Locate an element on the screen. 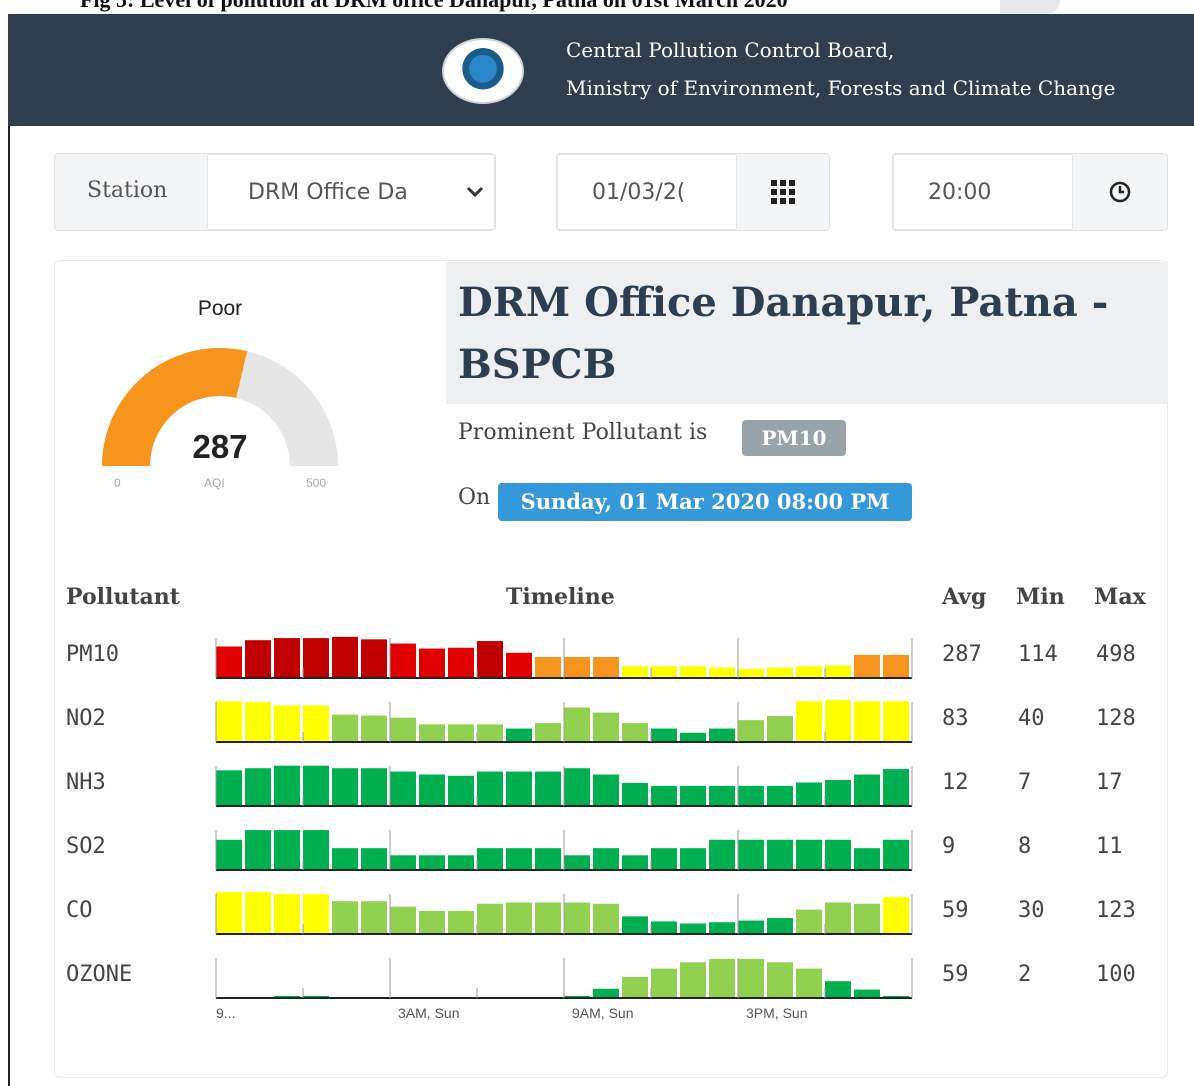 This screenshot has height=1086, width=1194. max-nh3: 17 is located at coordinates (1109, 782).